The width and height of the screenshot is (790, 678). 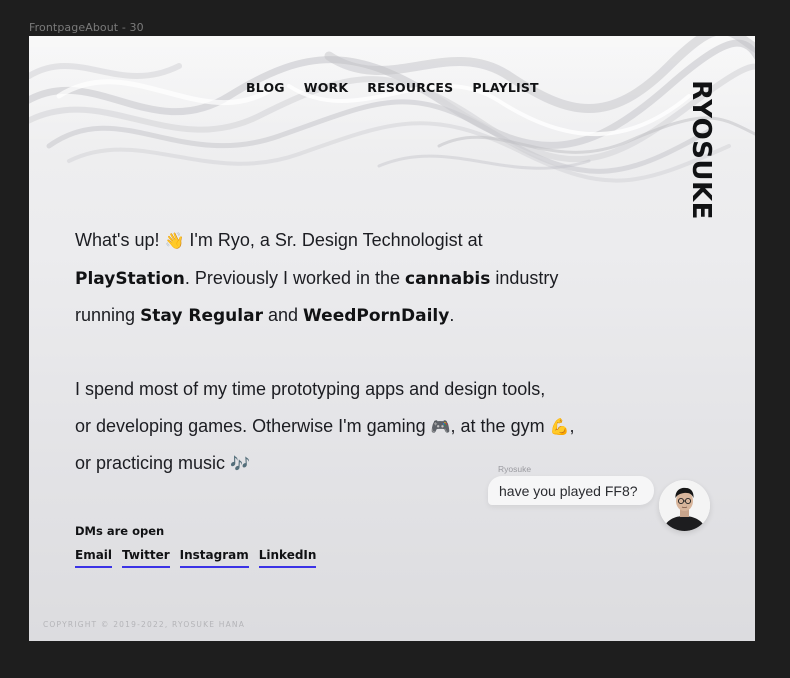 I want to click on avatar, so click(x=684, y=505).